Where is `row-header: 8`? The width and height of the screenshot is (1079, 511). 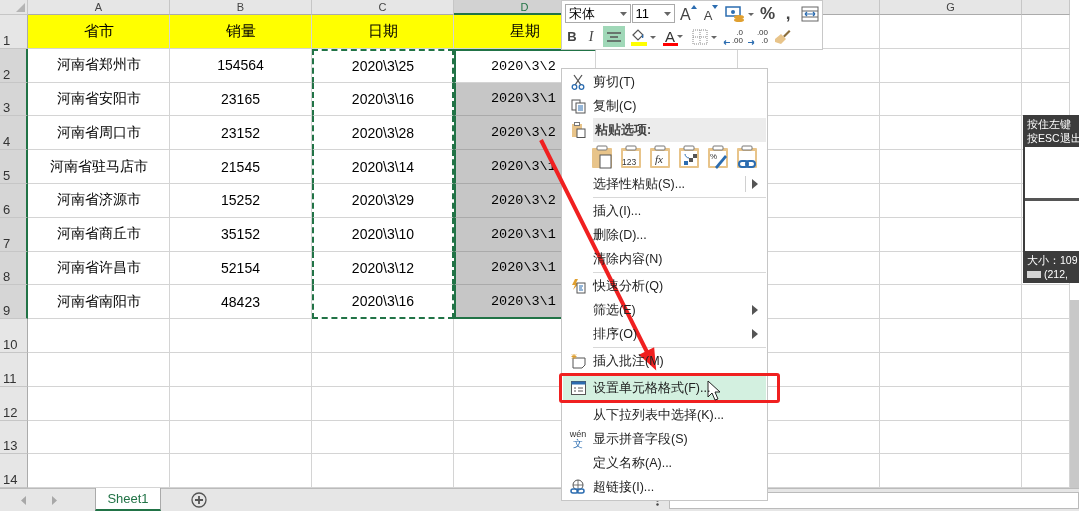
row-header: 8 is located at coordinates (14, 268).